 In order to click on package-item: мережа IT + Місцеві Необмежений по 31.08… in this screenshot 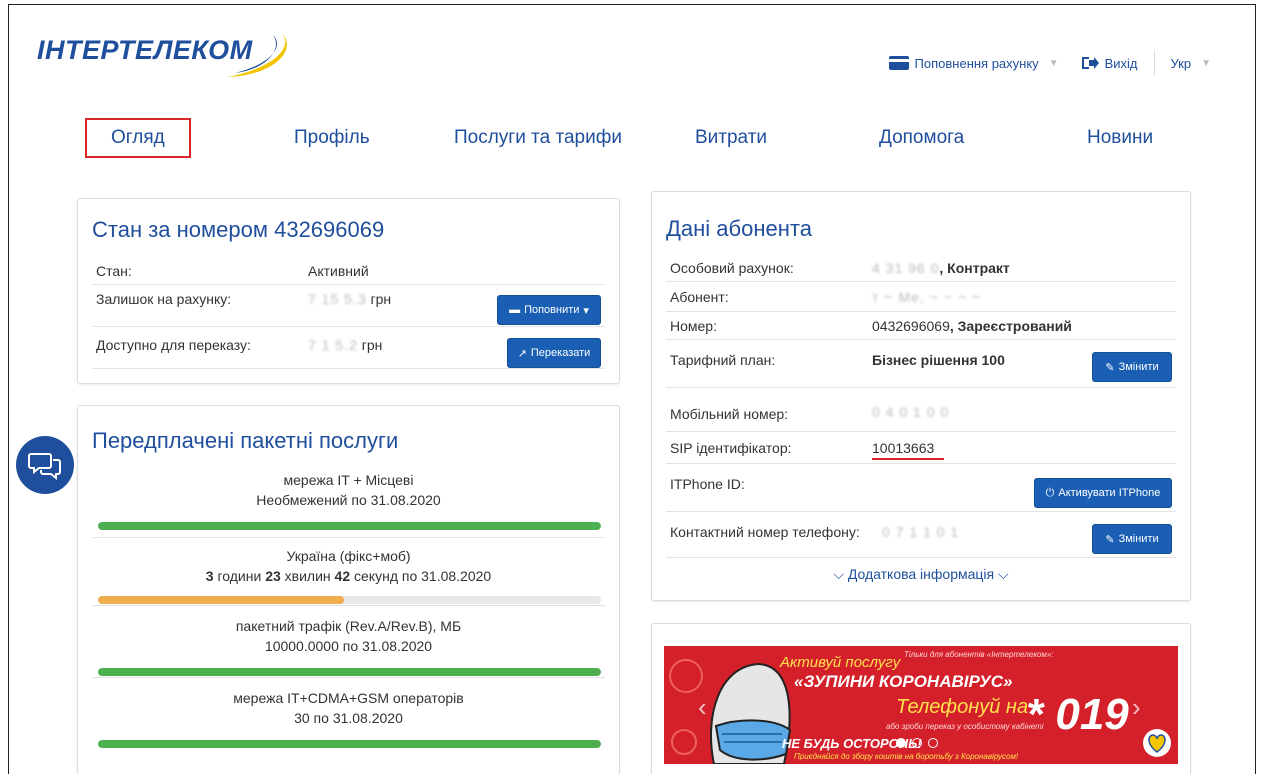, I will do `click(348, 504)`.